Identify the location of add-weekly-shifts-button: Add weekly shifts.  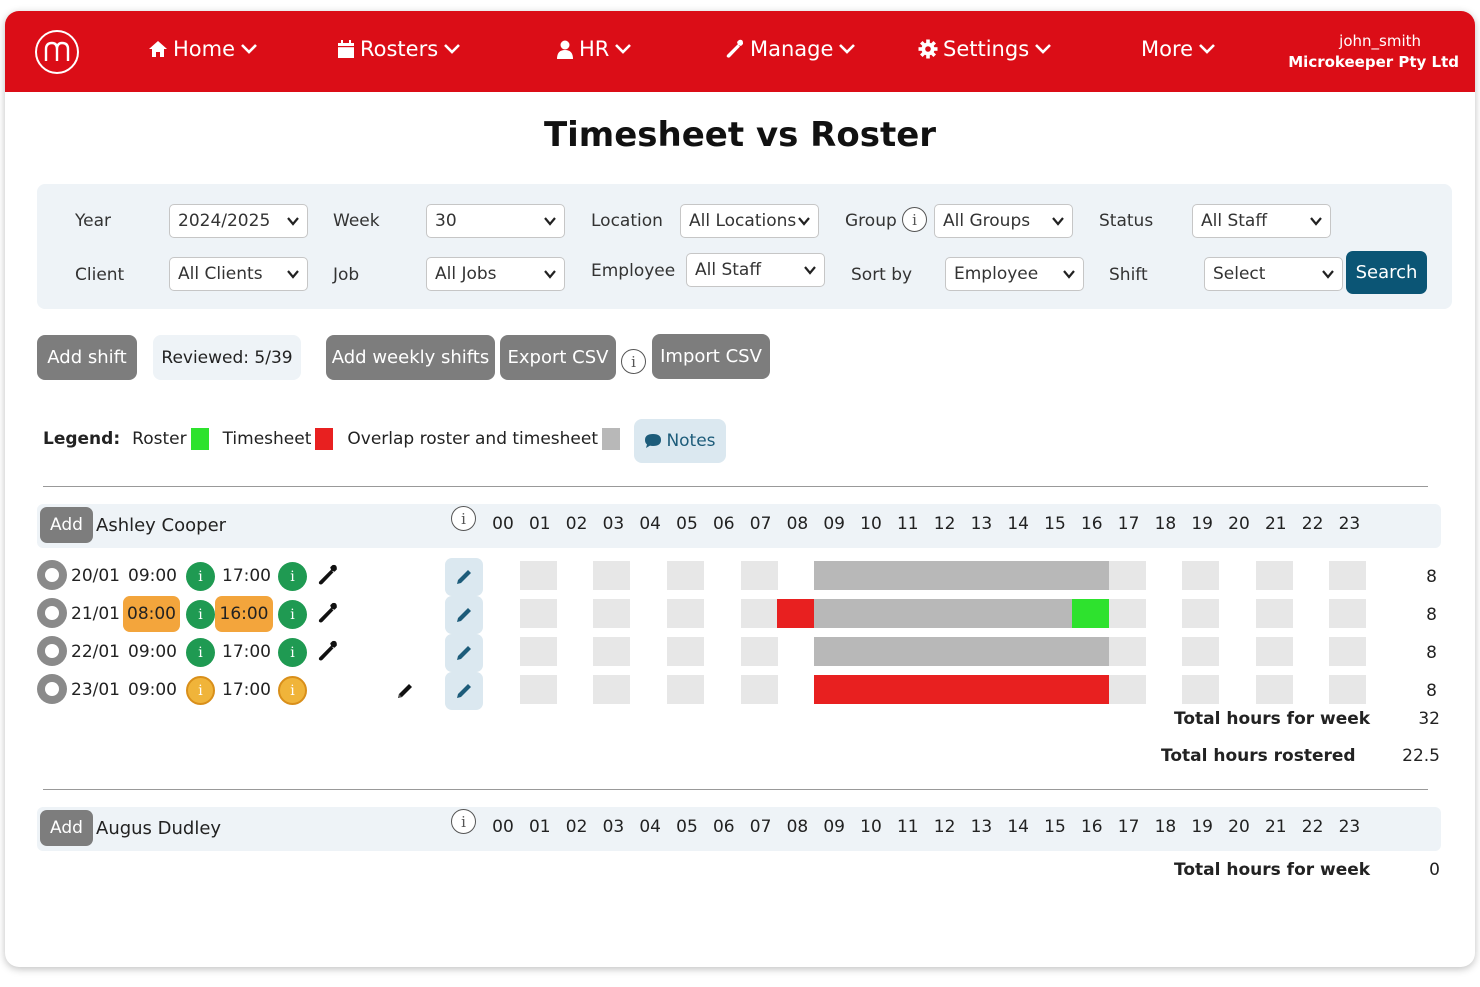
(410, 357).